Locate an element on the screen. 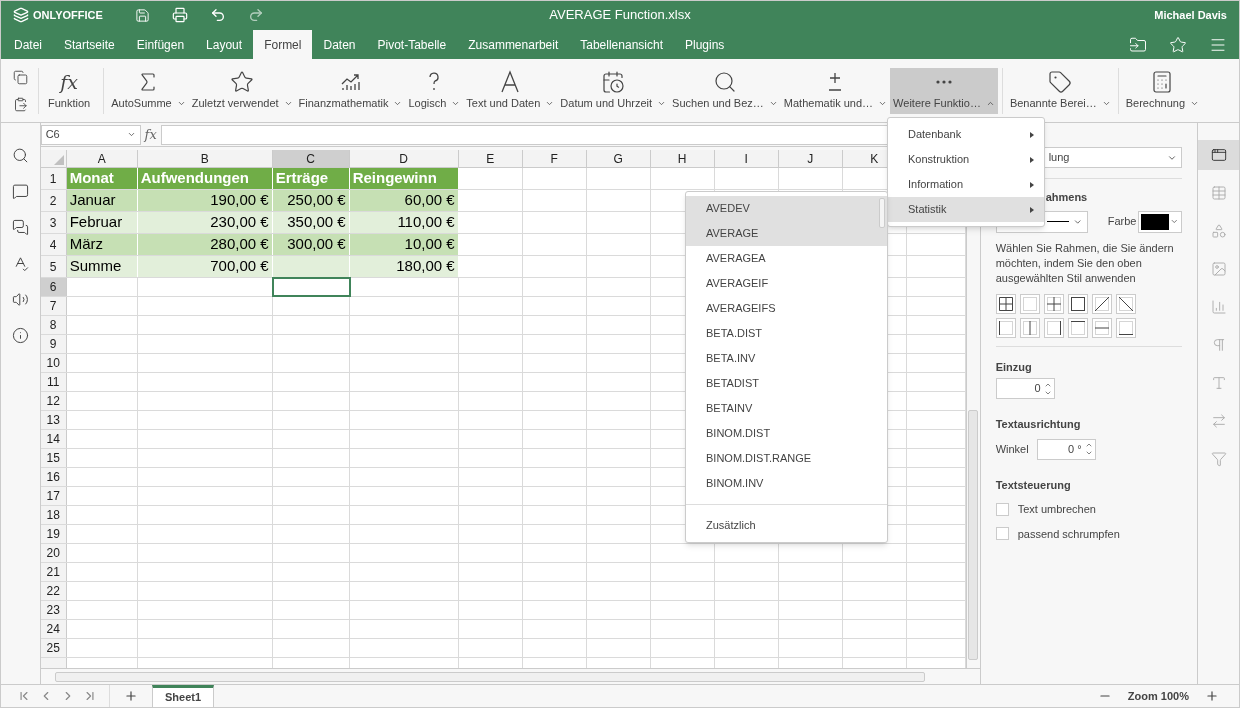 The width and height of the screenshot is (1240, 708). row-header: 17 is located at coordinates (53, 496).